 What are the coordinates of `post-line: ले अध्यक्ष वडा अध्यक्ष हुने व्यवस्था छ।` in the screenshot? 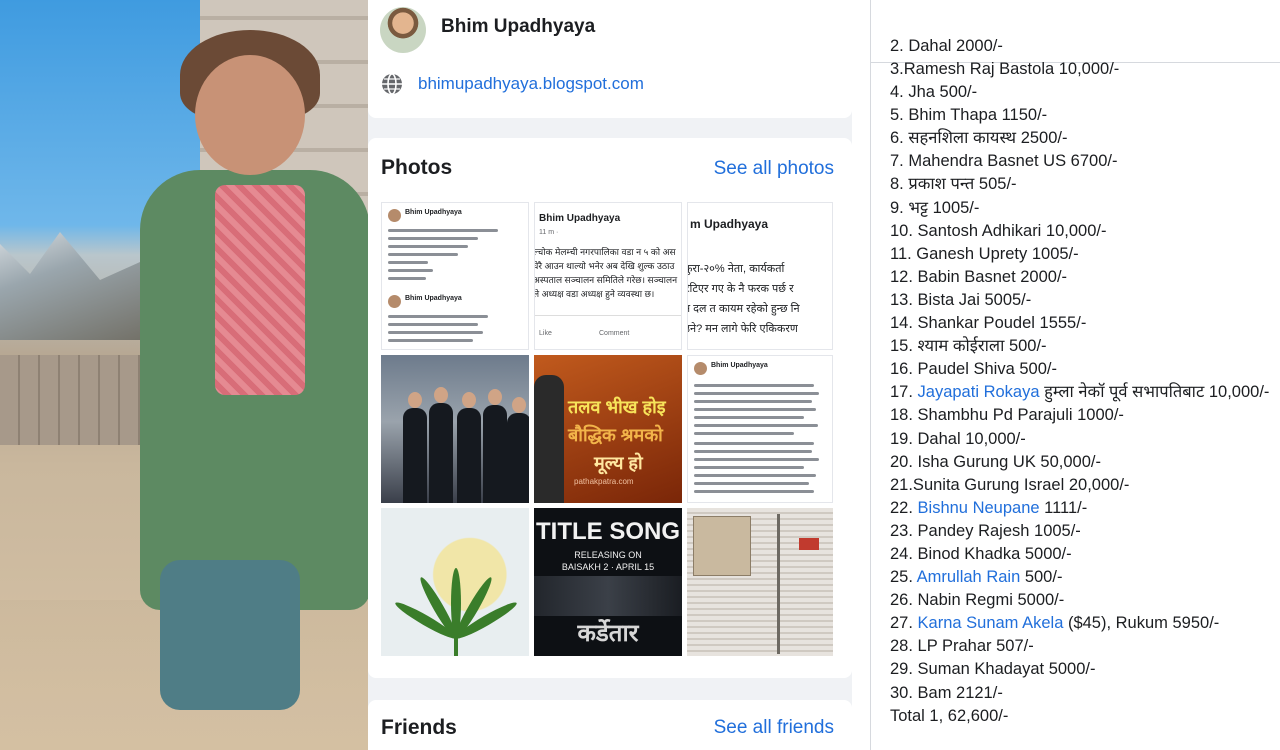 It's located at (594, 294).